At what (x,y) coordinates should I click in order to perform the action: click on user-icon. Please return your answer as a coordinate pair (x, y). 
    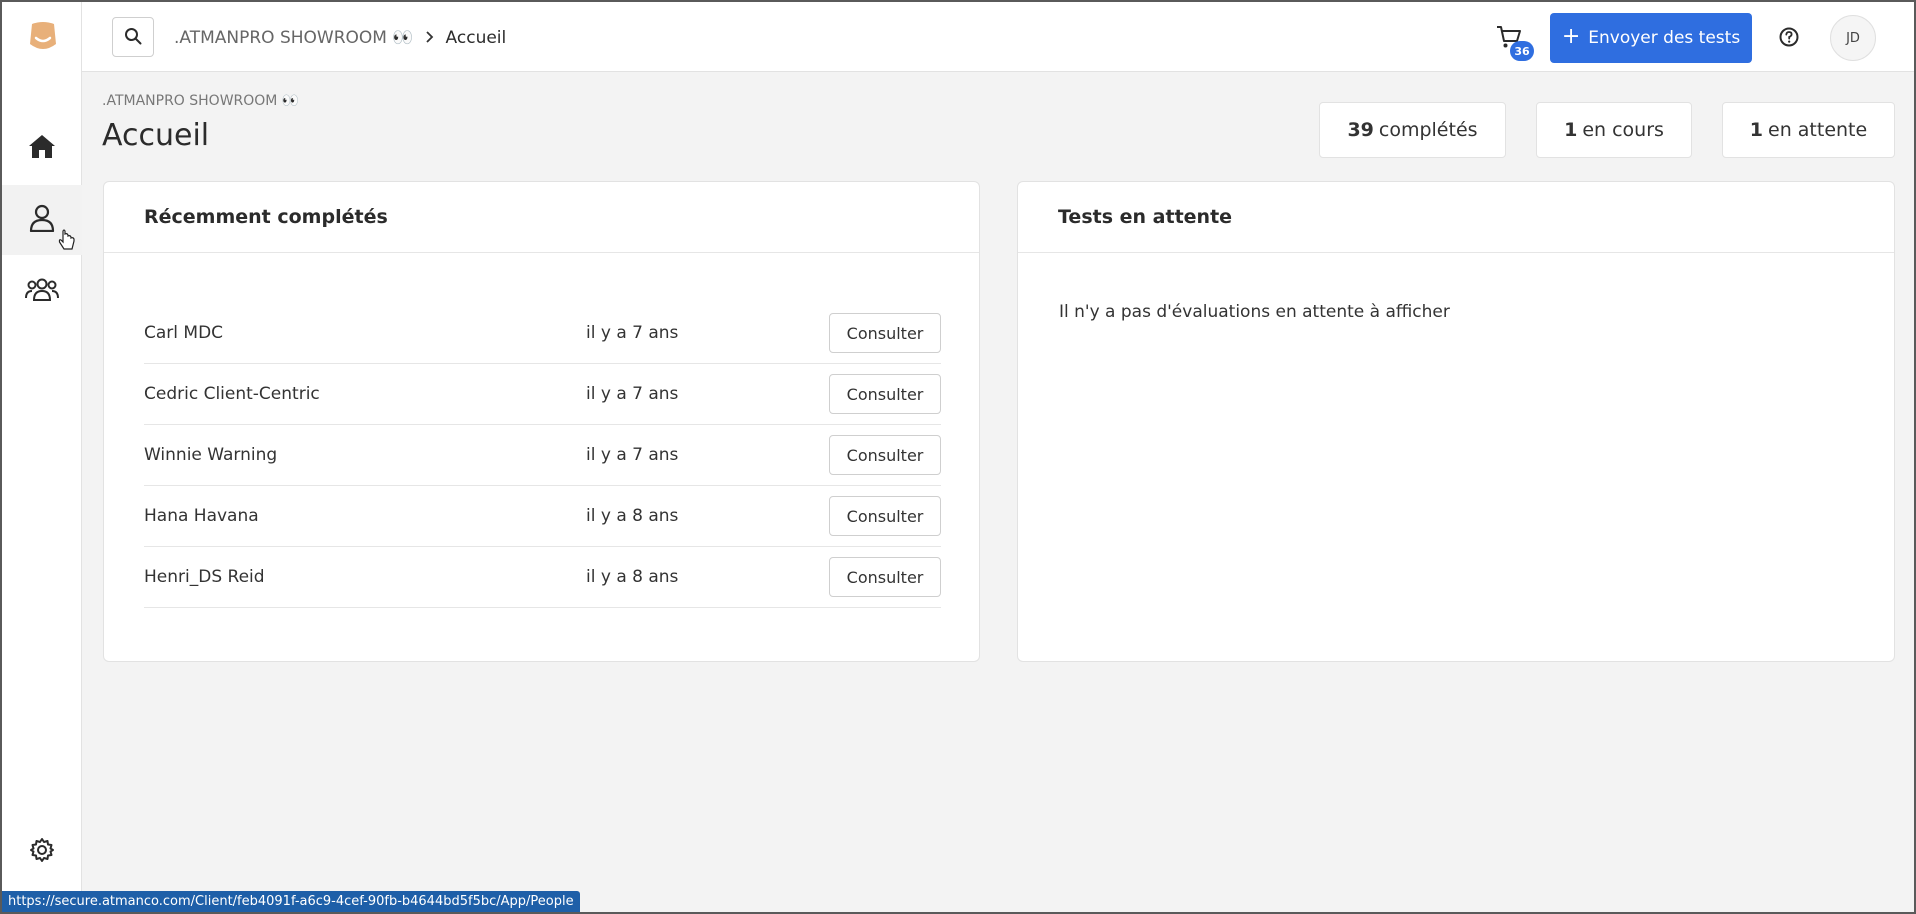
    Looking at the image, I should click on (42, 220).